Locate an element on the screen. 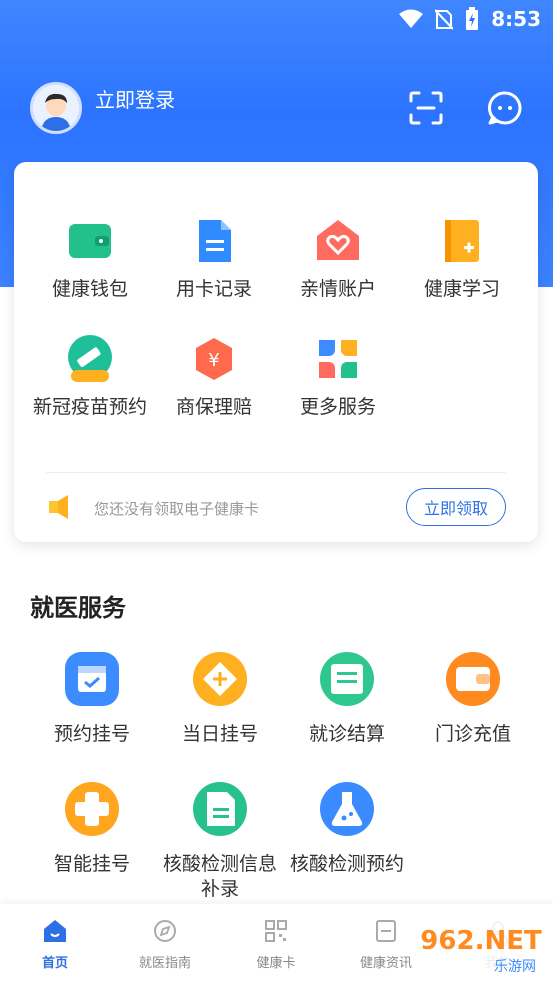  grid-label: 亲情账户 is located at coordinates (337, 289).